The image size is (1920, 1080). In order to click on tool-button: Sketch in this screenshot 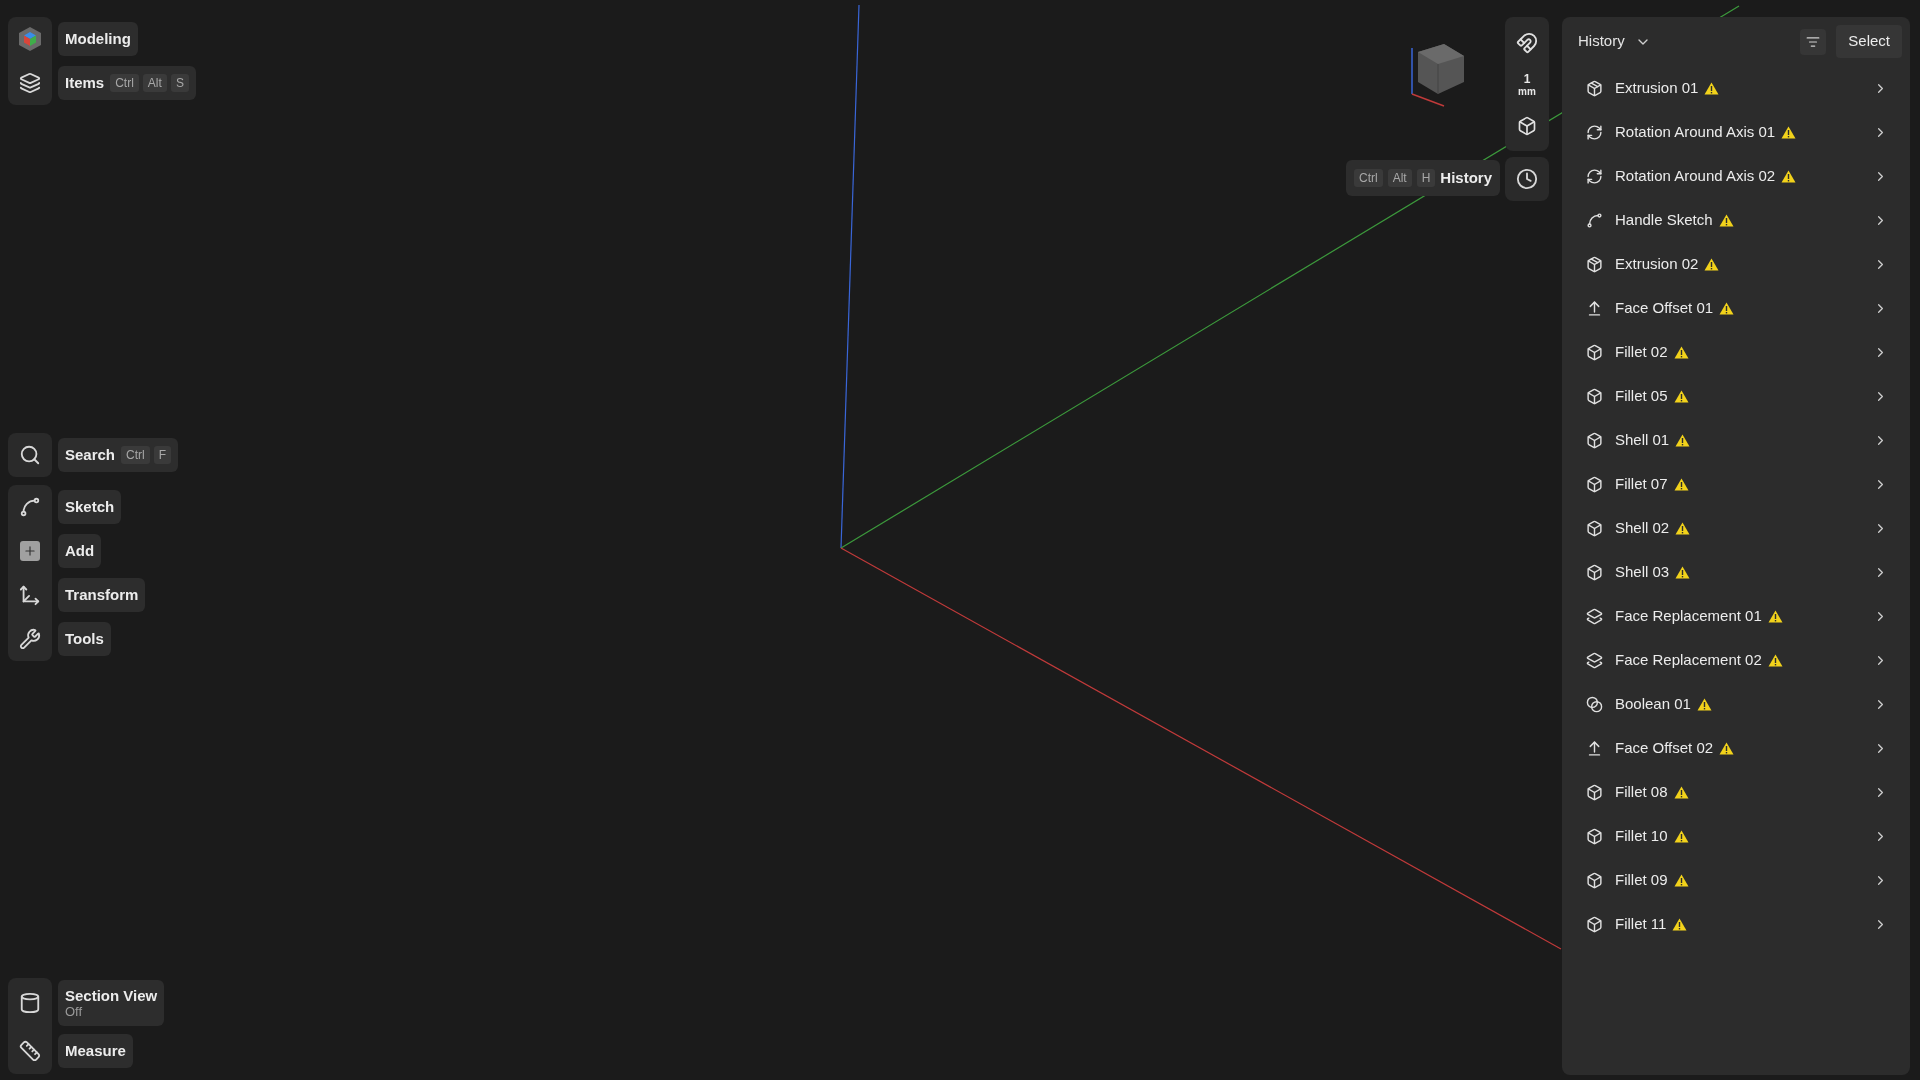, I will do `click(90, 507)`.